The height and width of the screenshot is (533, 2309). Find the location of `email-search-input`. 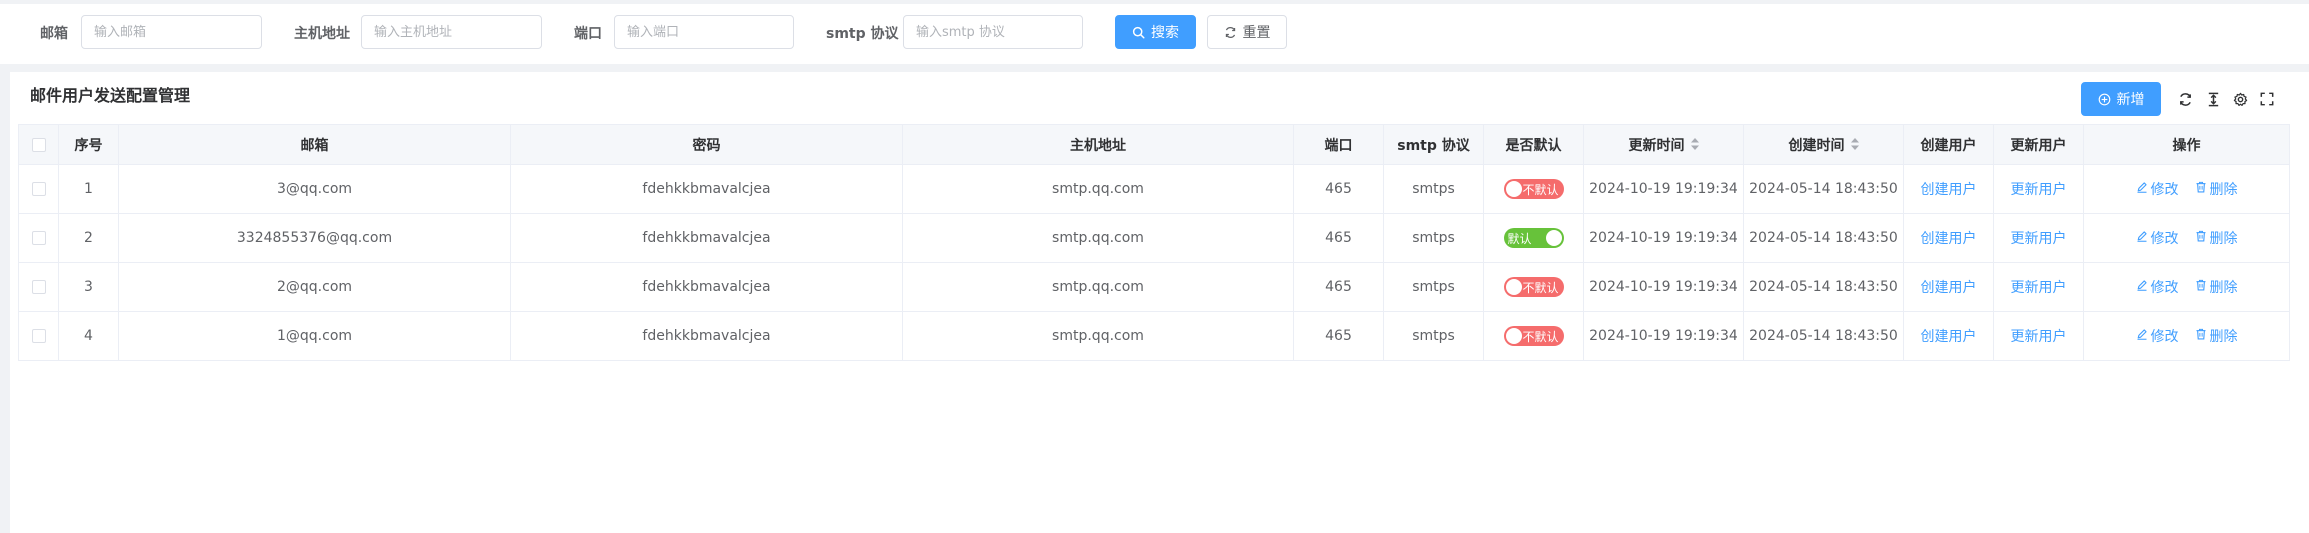

email-search-input is located at coordinates (171, 32).